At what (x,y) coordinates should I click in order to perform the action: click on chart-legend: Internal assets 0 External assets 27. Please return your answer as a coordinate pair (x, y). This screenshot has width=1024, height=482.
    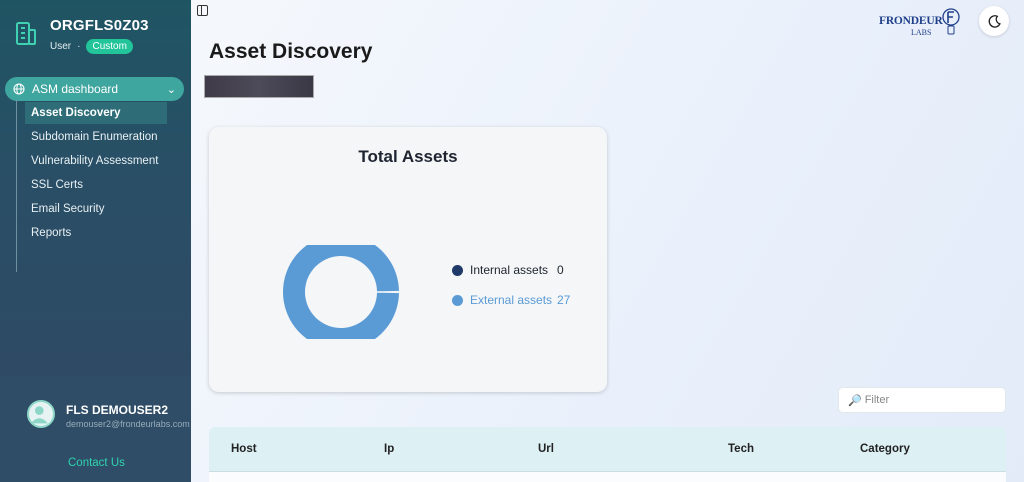
    Looking at the image, I should click on (511, 285).